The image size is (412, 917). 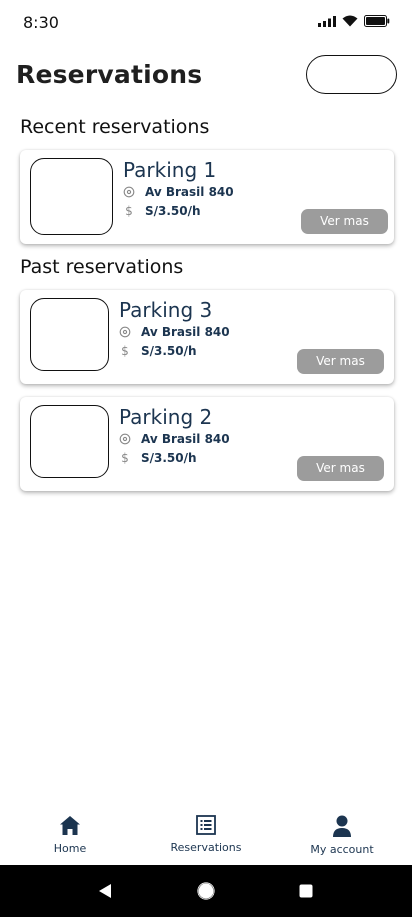 I want to click on signal-icon, so click(x=327, y=21).